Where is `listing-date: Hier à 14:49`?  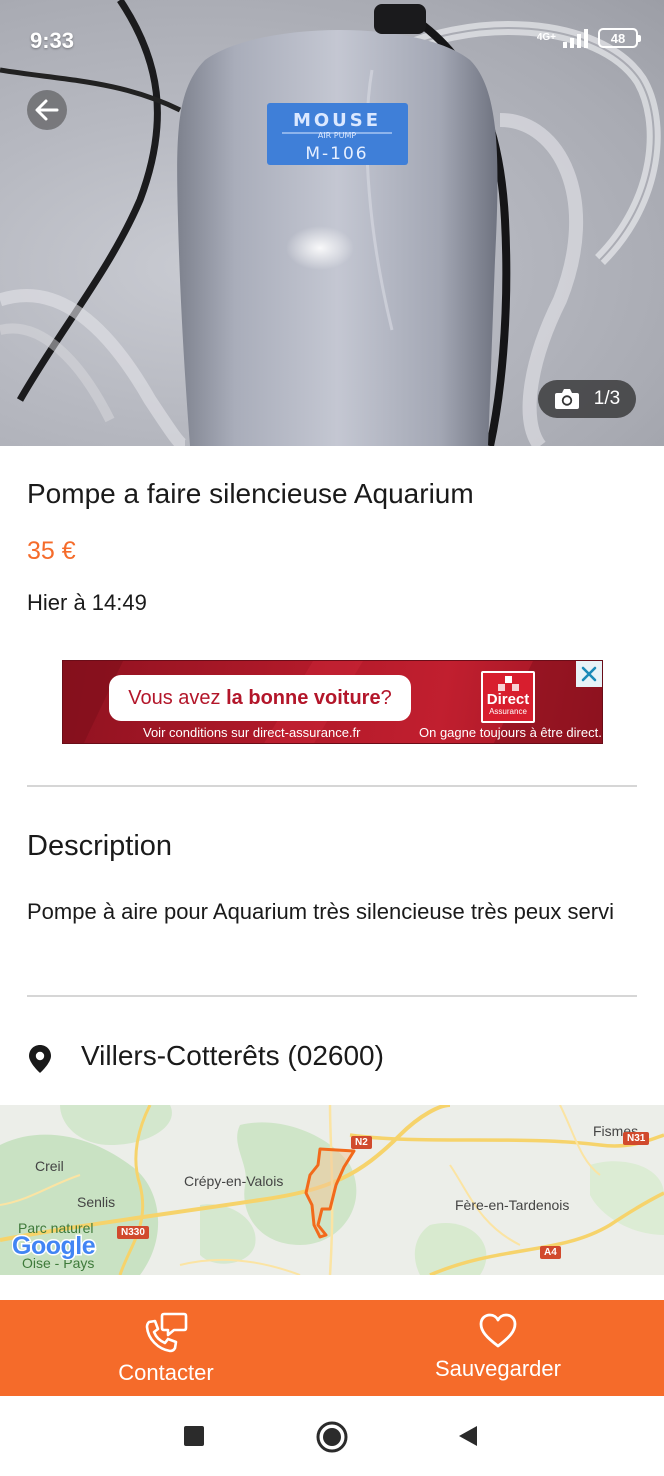 listing-date: Hier à 14:49 is located at coordinates (87, 602).